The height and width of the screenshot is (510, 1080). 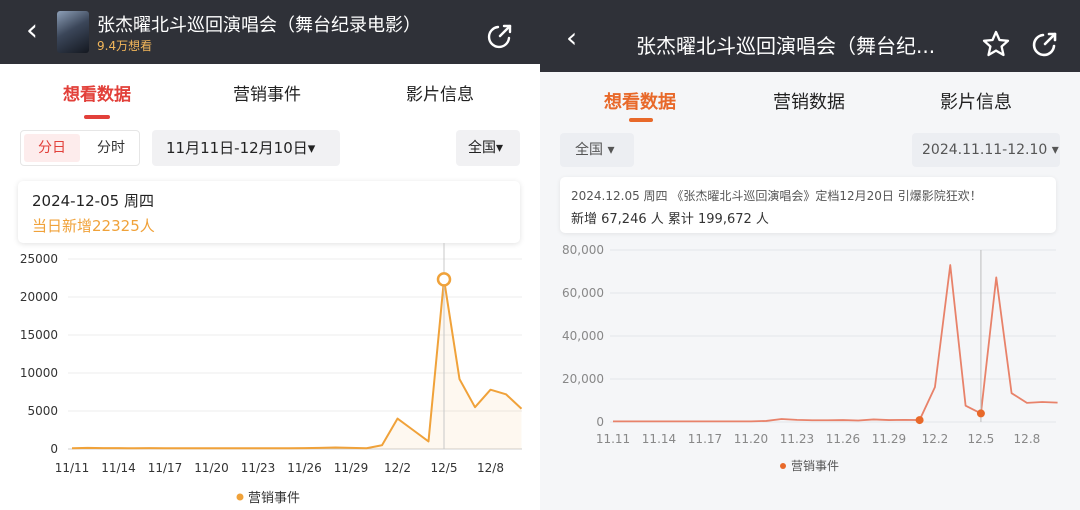 What do you see at coordinates (835, 343) in the screenshot?
I see `series-line` at bounding box center [835, 343].